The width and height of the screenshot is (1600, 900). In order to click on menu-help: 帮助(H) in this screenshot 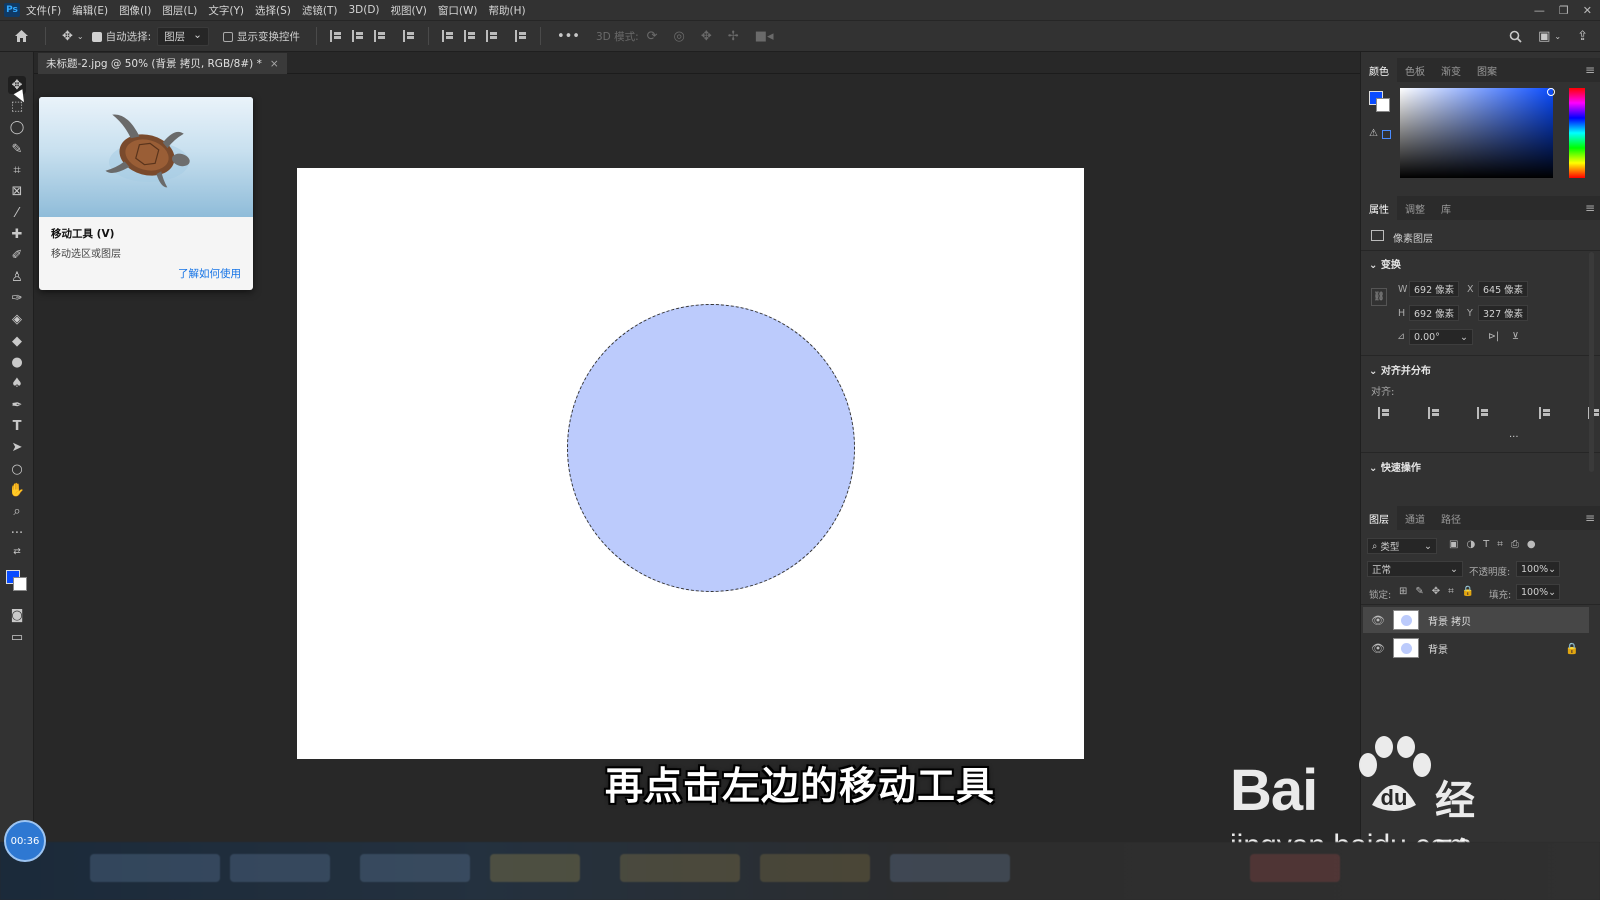, I will do `click(507, 10)`.